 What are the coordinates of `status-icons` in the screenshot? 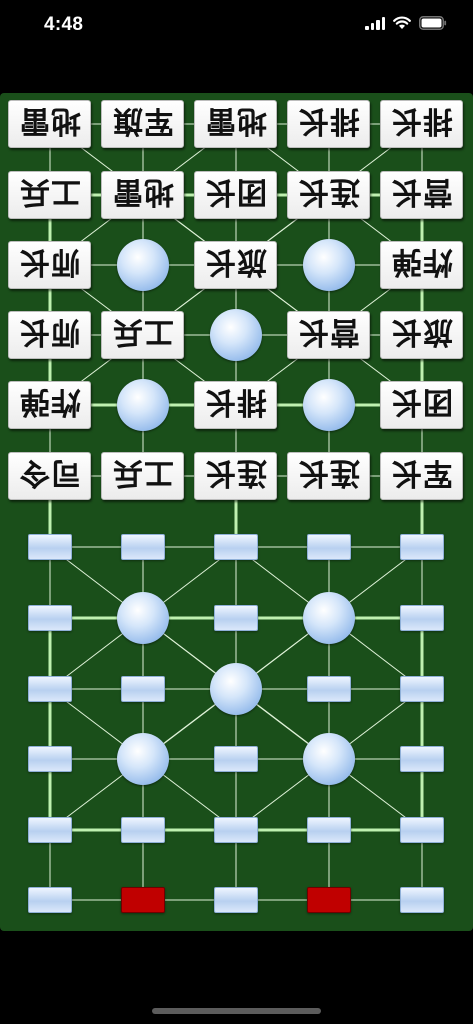 It's located at (406, 23).